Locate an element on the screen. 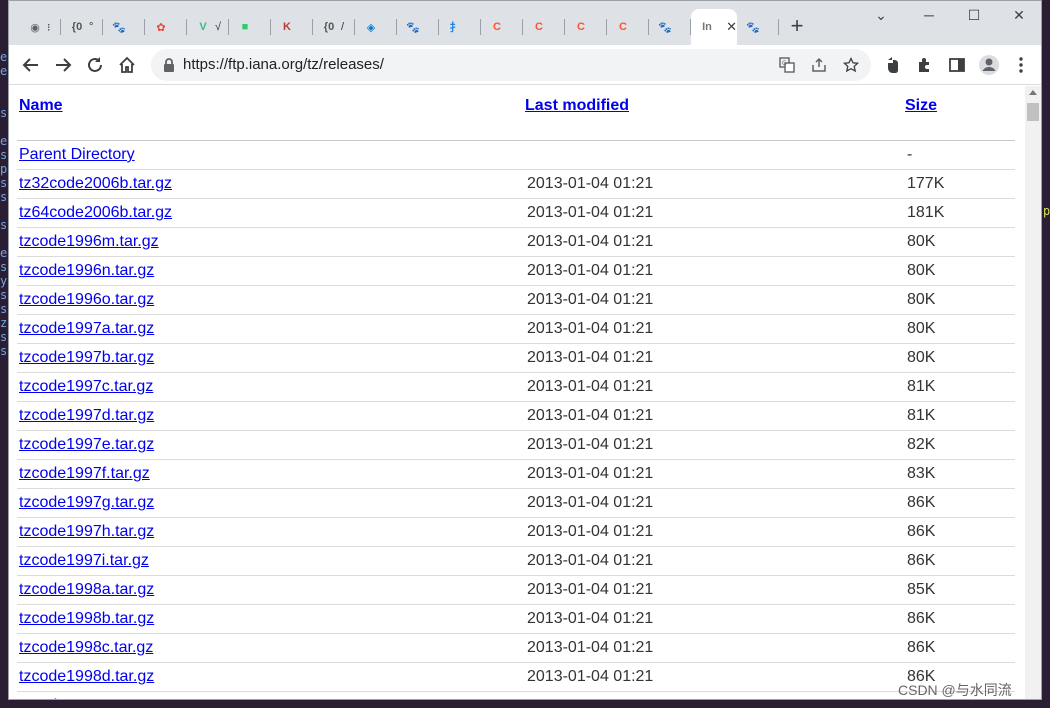  file-link: tzcode1997d.tar.gz is located at coordinates (86, 415).